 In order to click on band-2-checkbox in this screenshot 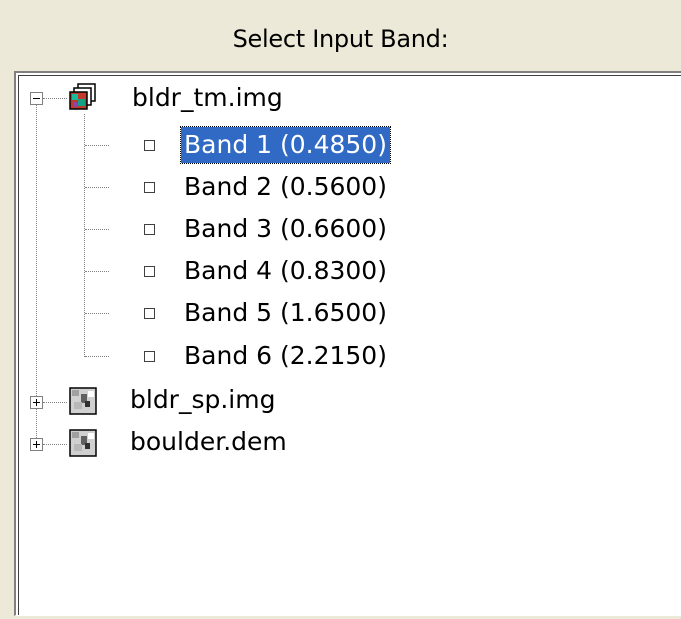, I will do `click(149, 187)`.